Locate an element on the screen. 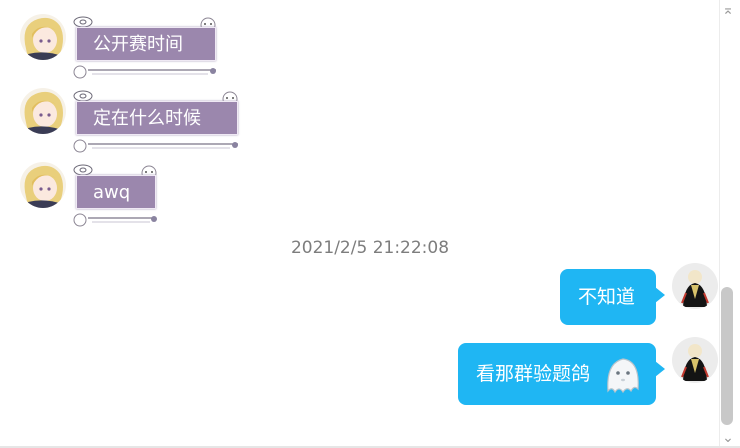  message-text: 公开赛时间 is located at coordinates (146, 44).